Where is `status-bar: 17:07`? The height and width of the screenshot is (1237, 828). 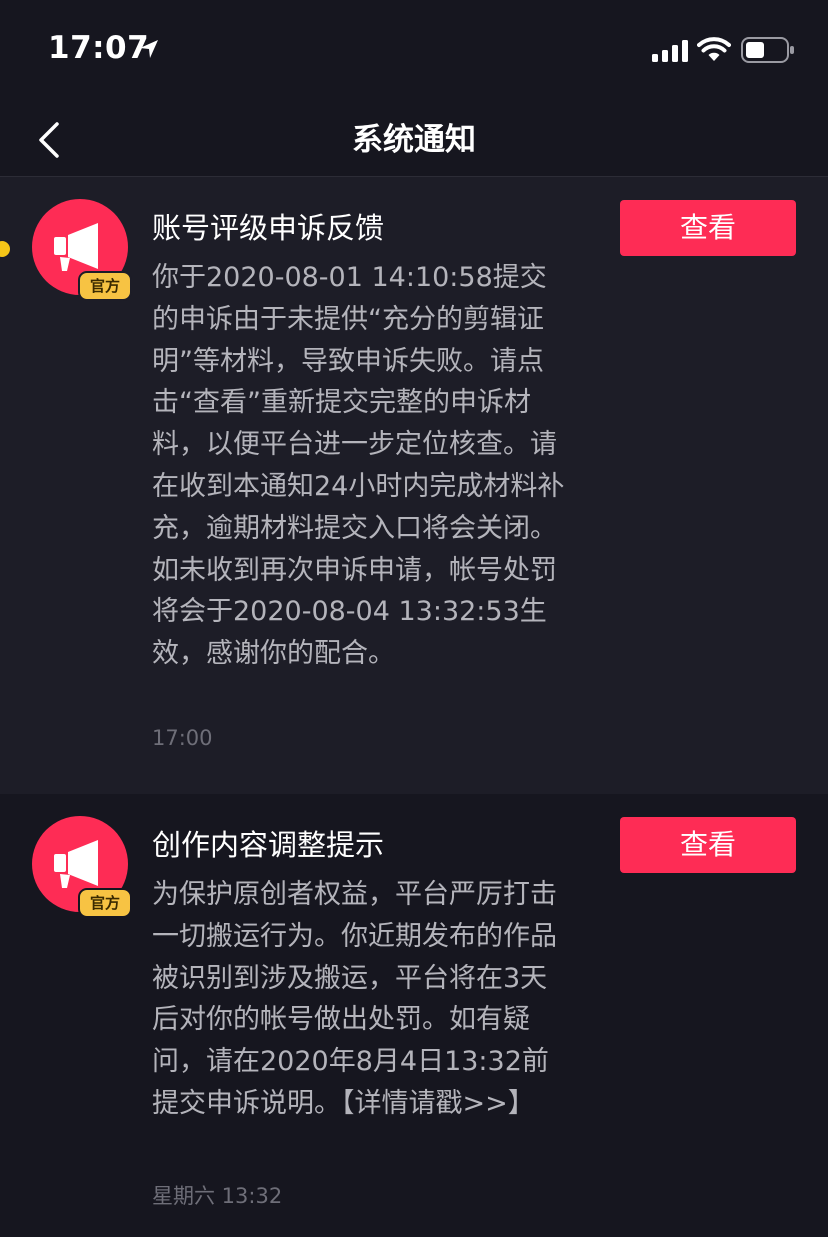
status-bar: 17:07 is located at coordinates (414, 48).